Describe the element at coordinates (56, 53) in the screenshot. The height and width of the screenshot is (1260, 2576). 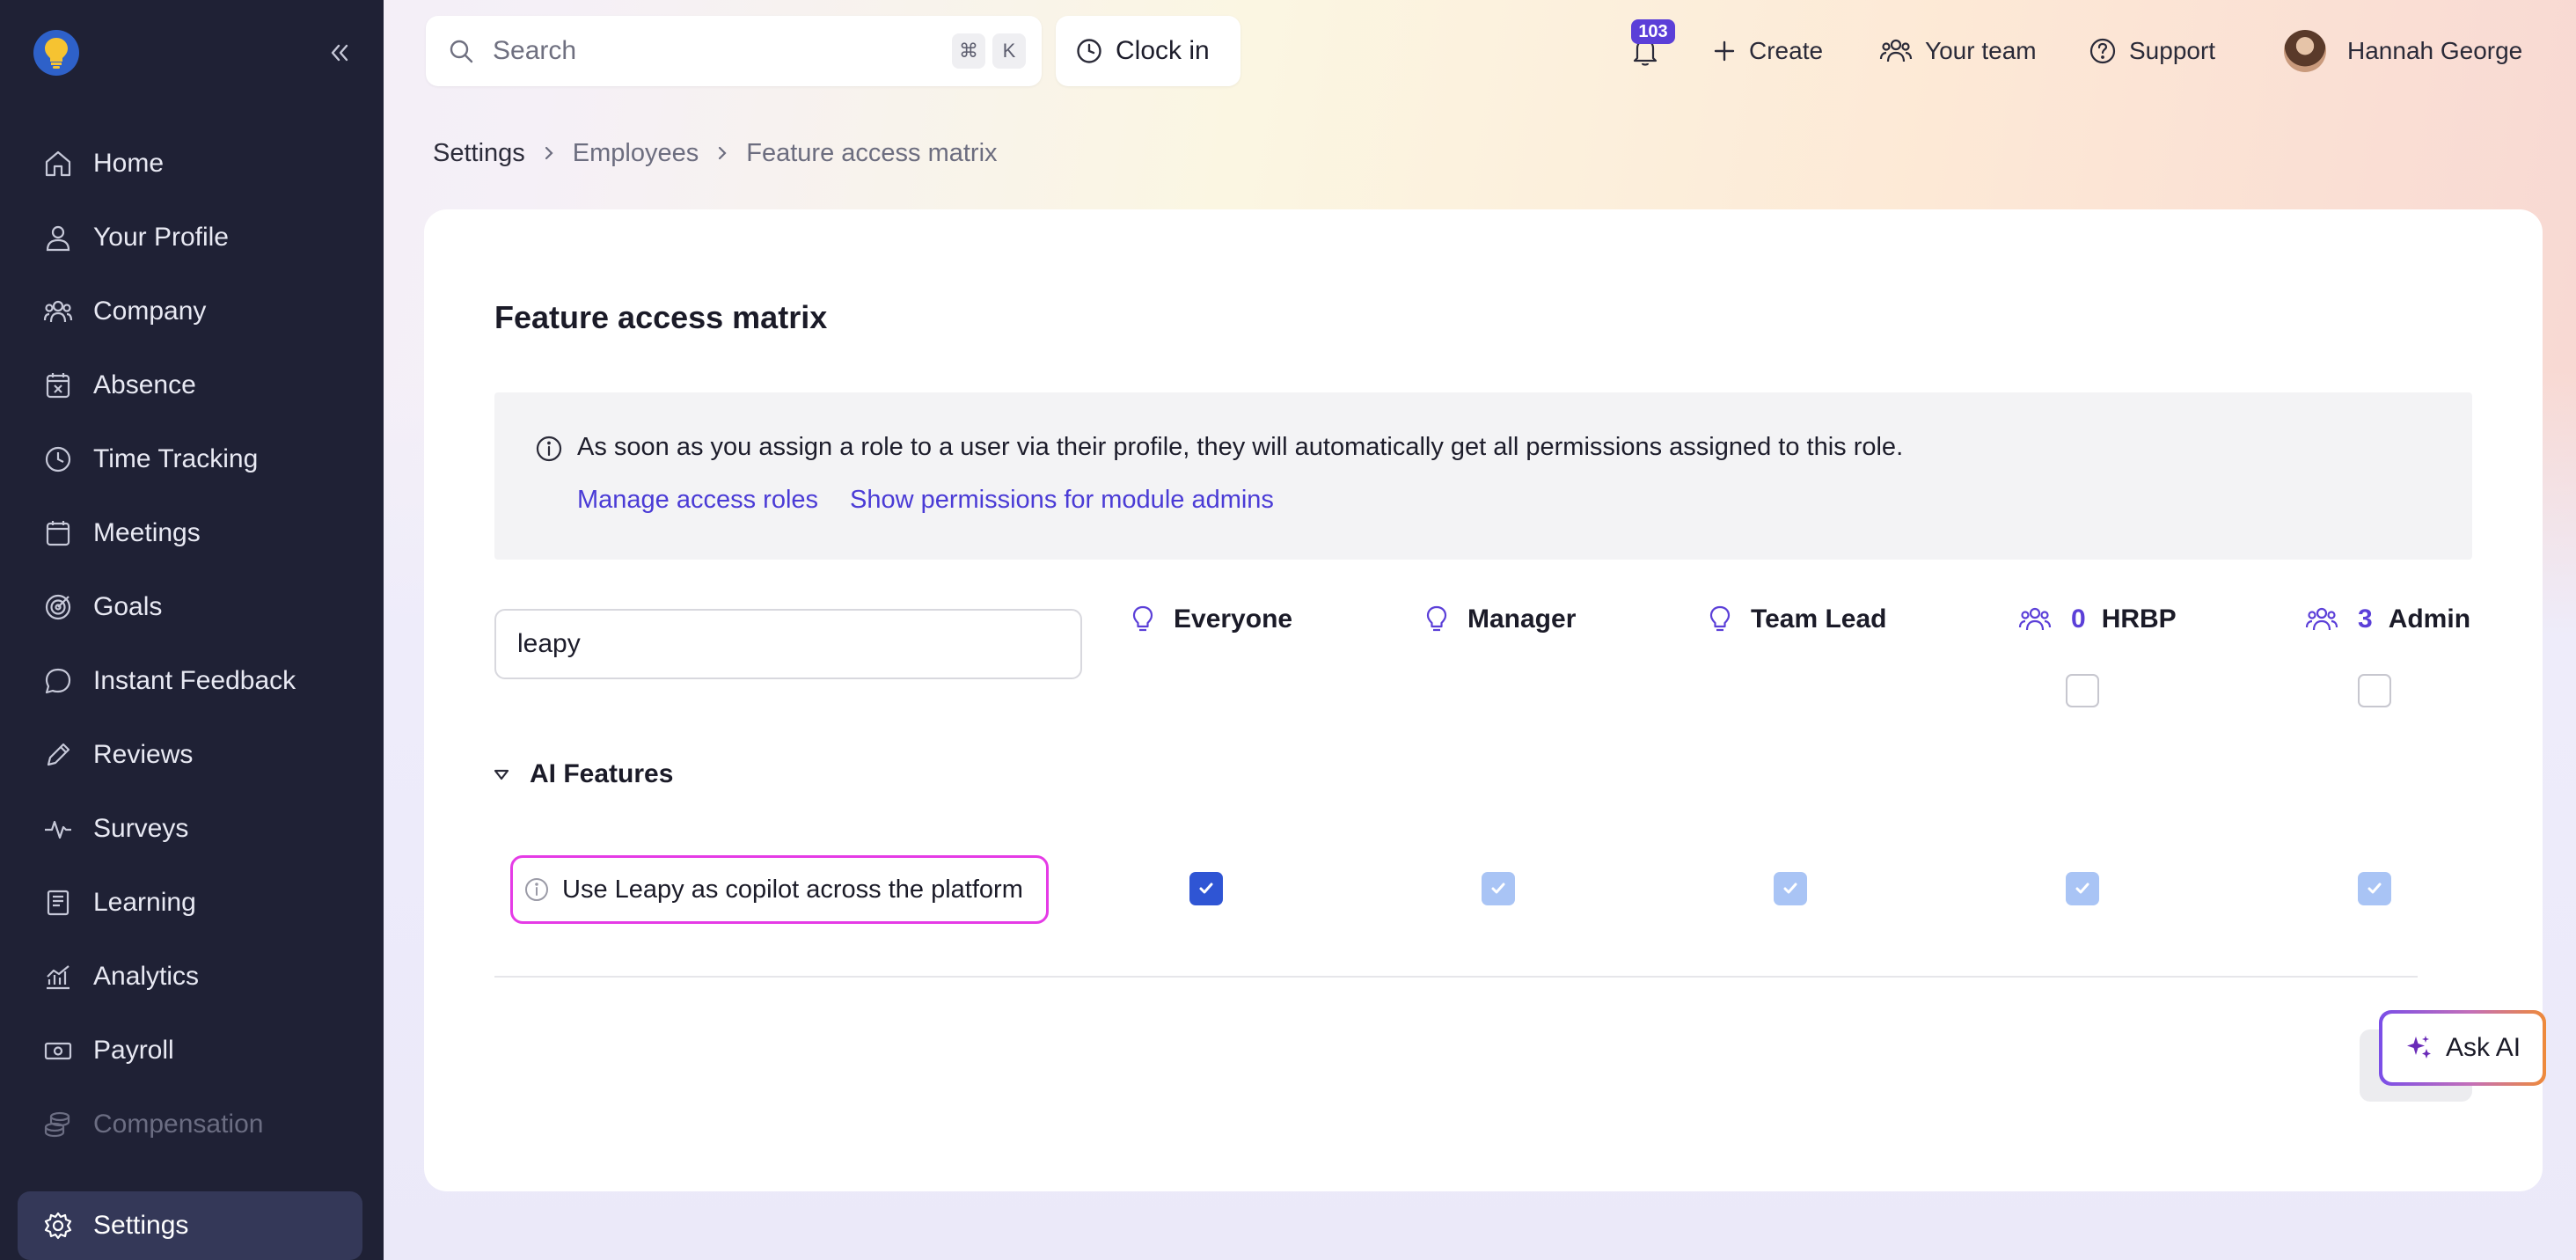
I see `app-logo` at that location.